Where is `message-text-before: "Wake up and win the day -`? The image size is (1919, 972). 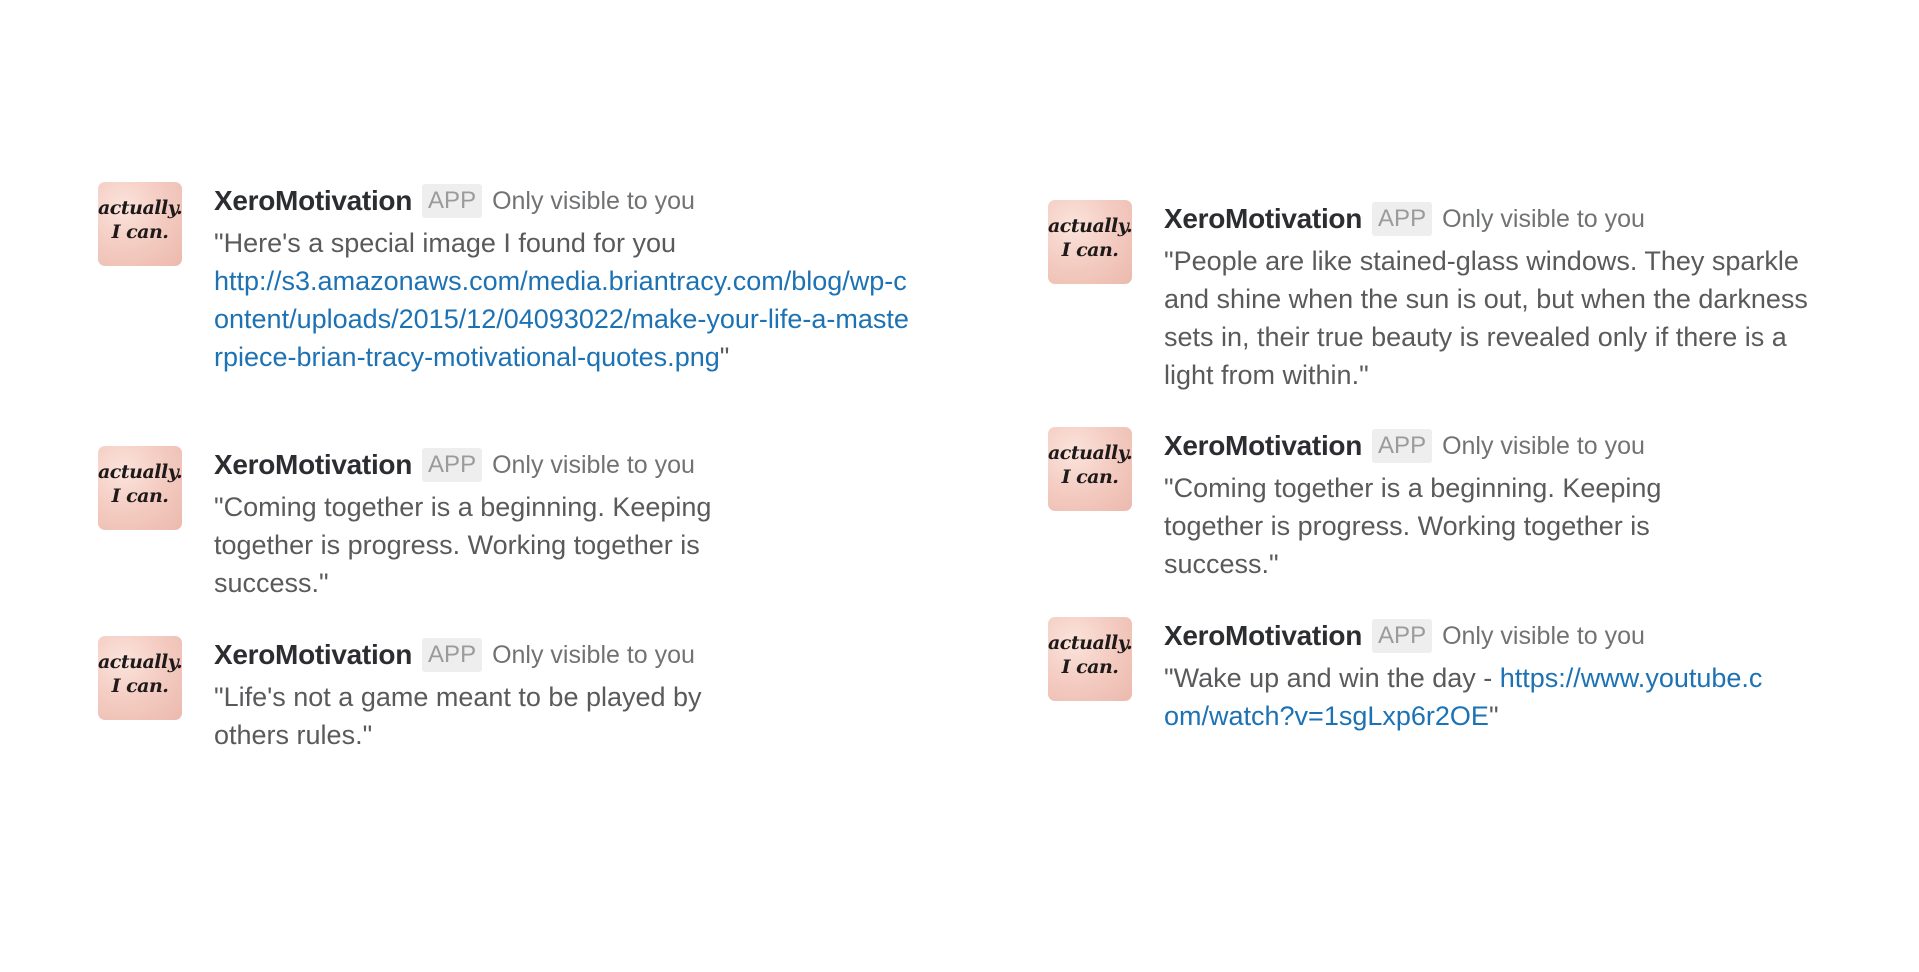
message-text-before: "Wake up and win the day - is located at coordinates (1332, 678).